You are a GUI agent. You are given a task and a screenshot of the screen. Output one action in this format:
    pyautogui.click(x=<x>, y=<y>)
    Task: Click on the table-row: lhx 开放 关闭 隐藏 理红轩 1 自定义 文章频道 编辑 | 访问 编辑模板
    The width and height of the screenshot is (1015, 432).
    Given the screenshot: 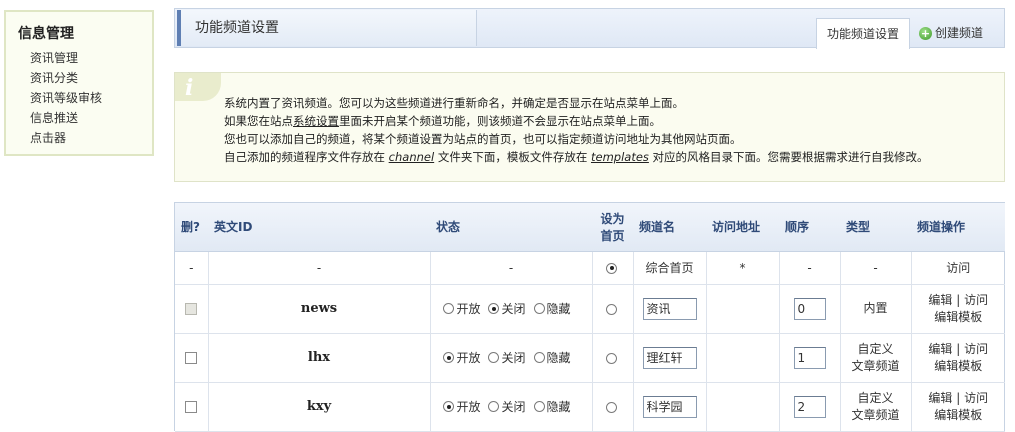 What is the action you would take?
    pyautogui.click(x=590, y=358)
    